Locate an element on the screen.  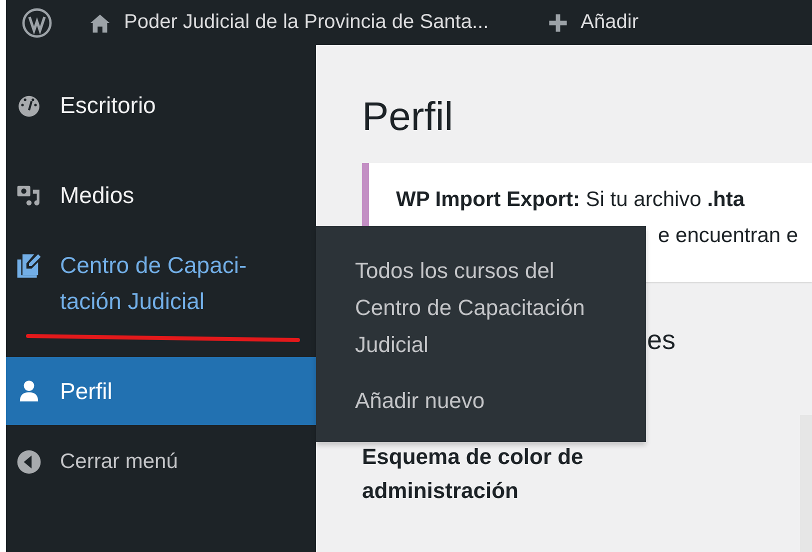
menu-item: Centro de Capaci-tación Judicial is located at coordinates (161, 283).